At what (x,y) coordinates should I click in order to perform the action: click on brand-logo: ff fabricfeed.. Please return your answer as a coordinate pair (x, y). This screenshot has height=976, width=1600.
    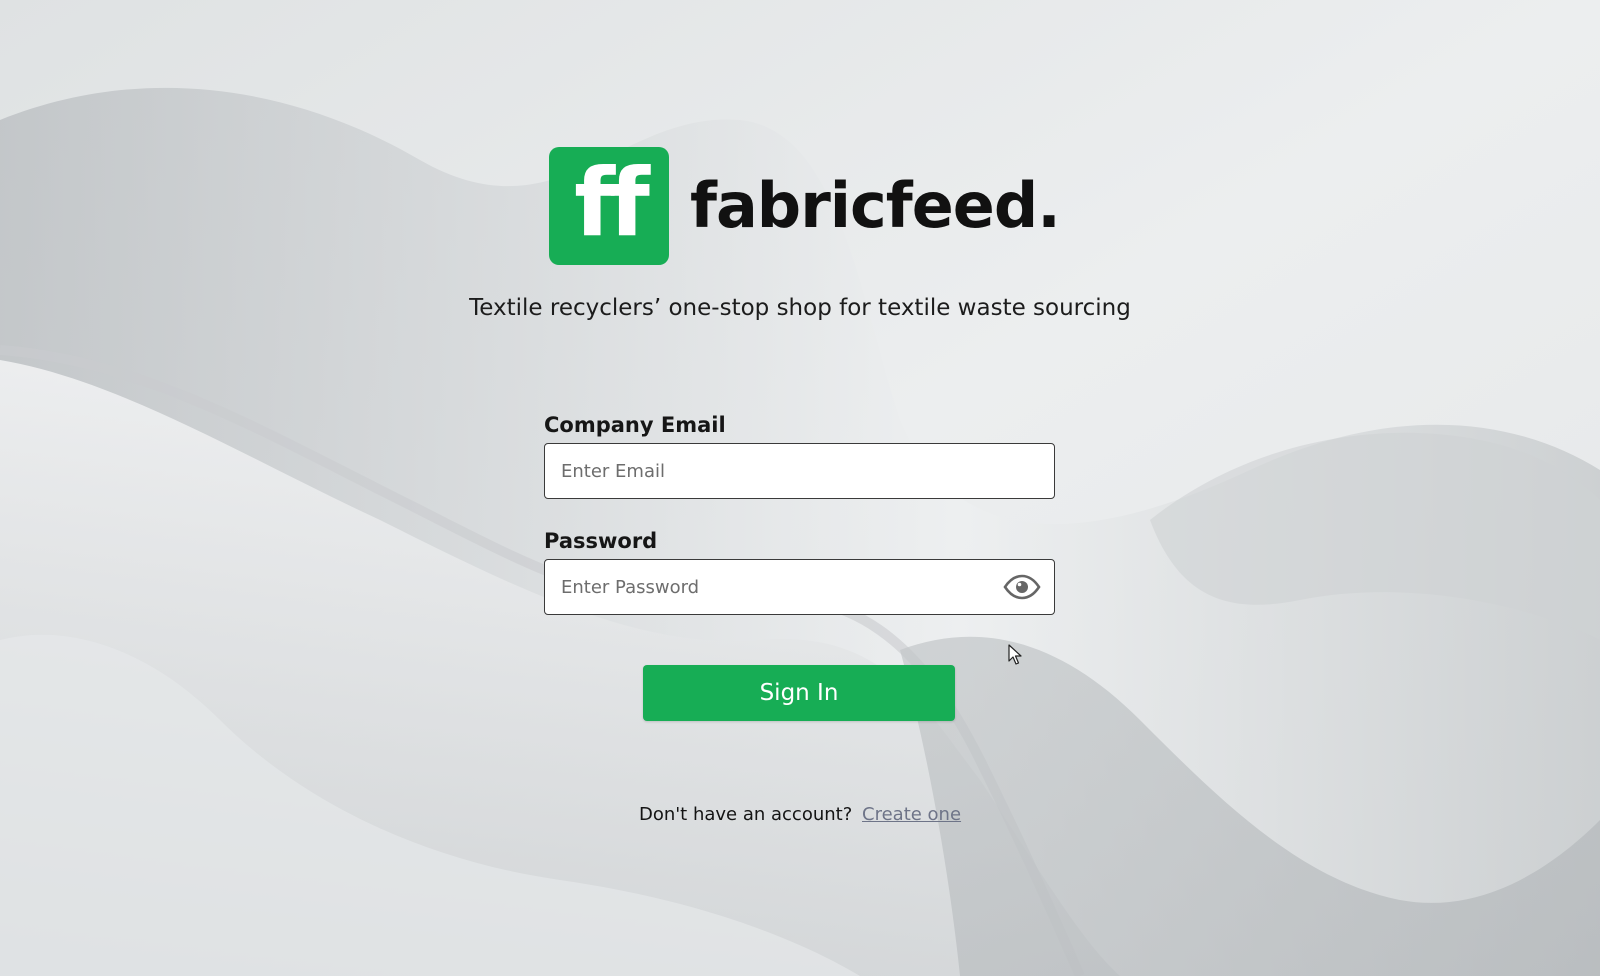
    Looking at the image, I should click on (805, 206).